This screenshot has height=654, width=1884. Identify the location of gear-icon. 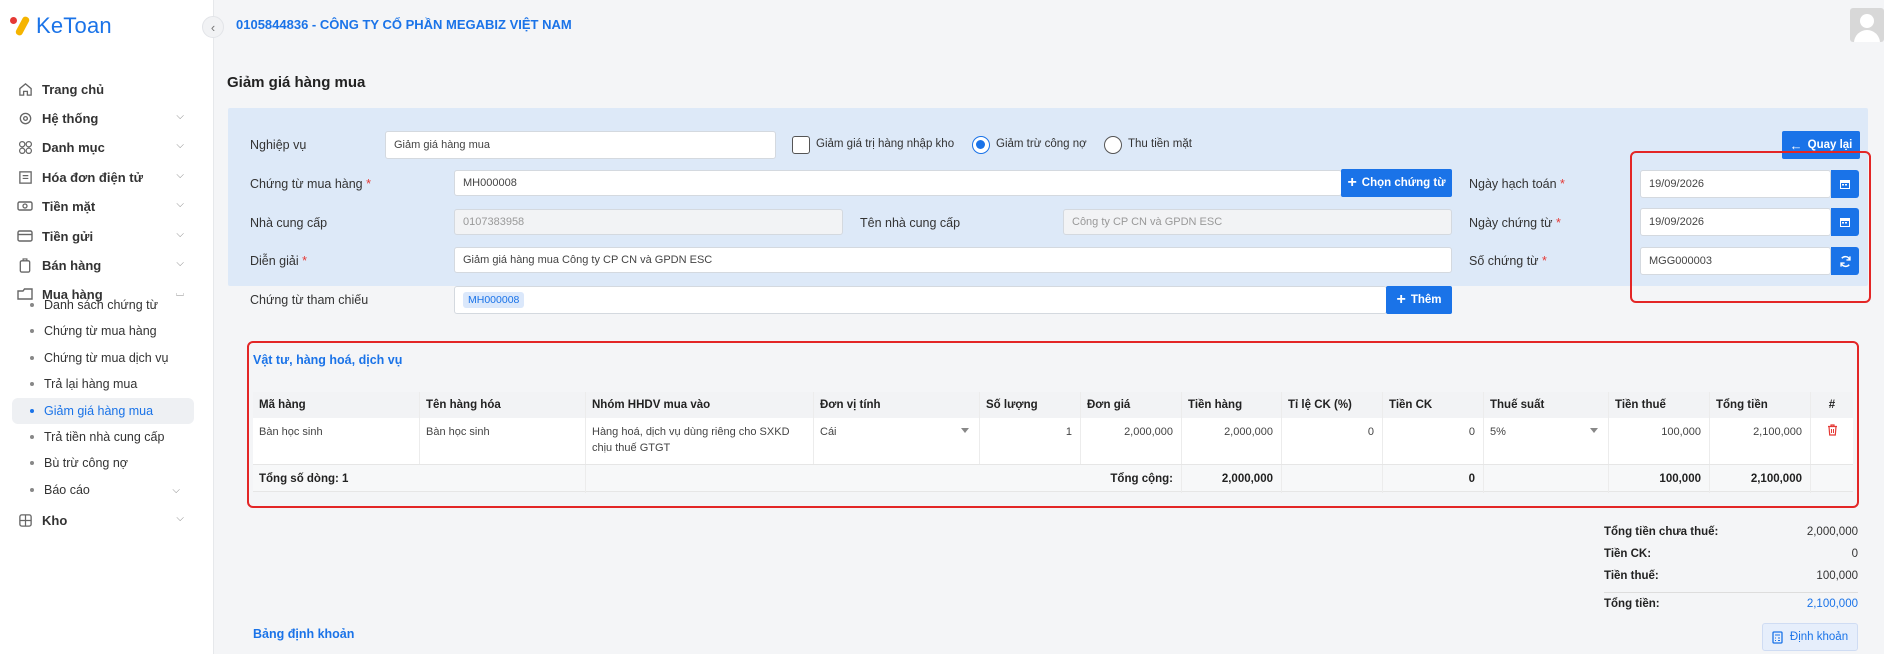
(25, 118).